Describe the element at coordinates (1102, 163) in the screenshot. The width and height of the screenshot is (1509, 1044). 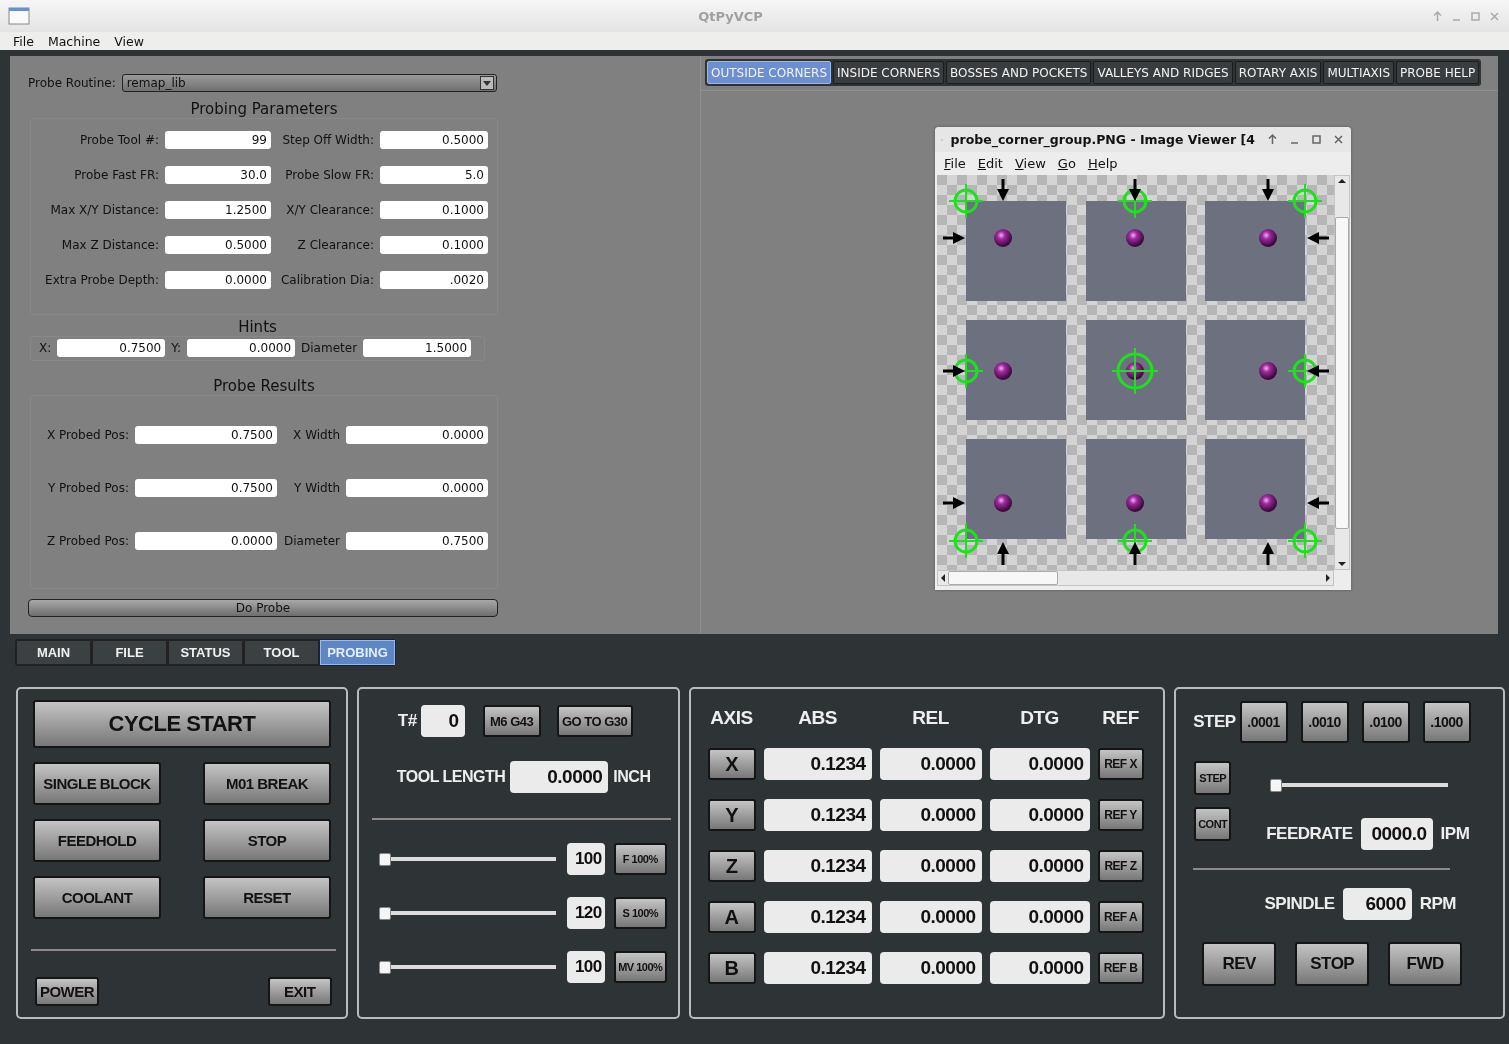
I see `menu-item: Help` at that location.